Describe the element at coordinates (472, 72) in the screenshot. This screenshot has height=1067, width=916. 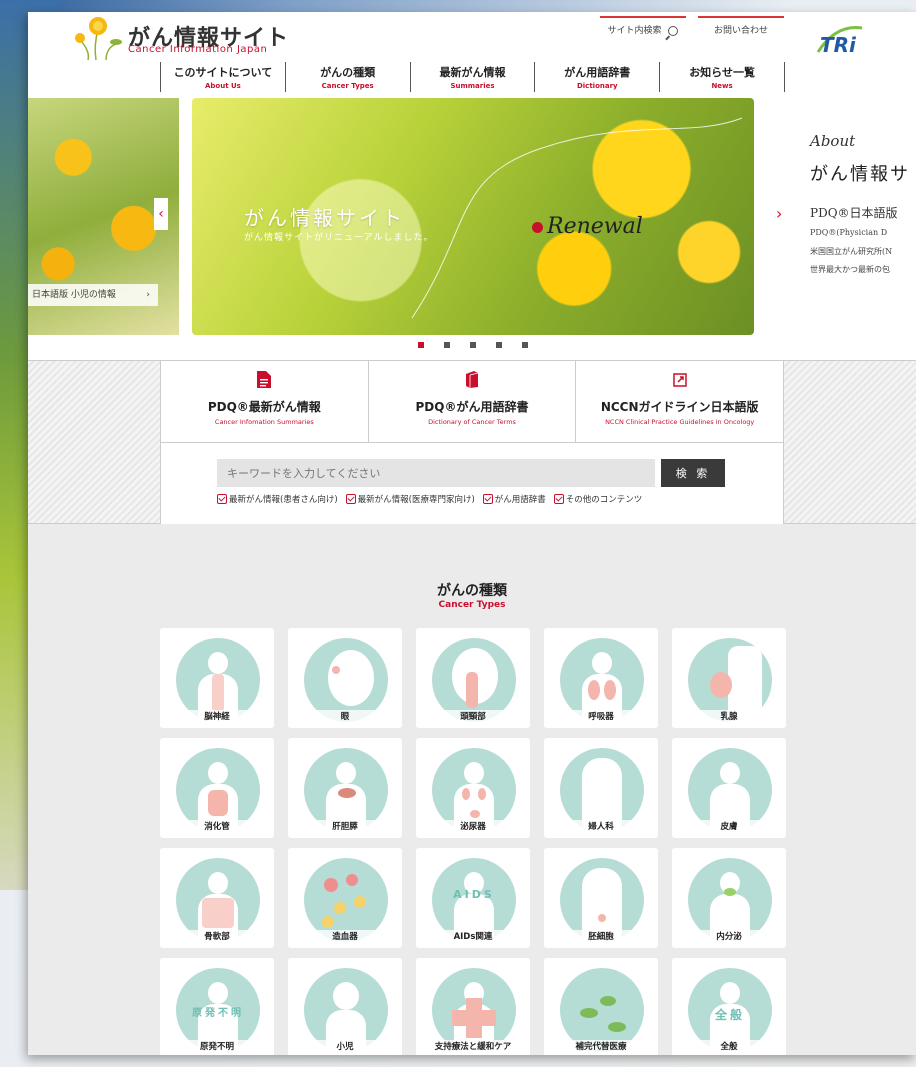
I see `nav-label: 最新がん情報` at that location.